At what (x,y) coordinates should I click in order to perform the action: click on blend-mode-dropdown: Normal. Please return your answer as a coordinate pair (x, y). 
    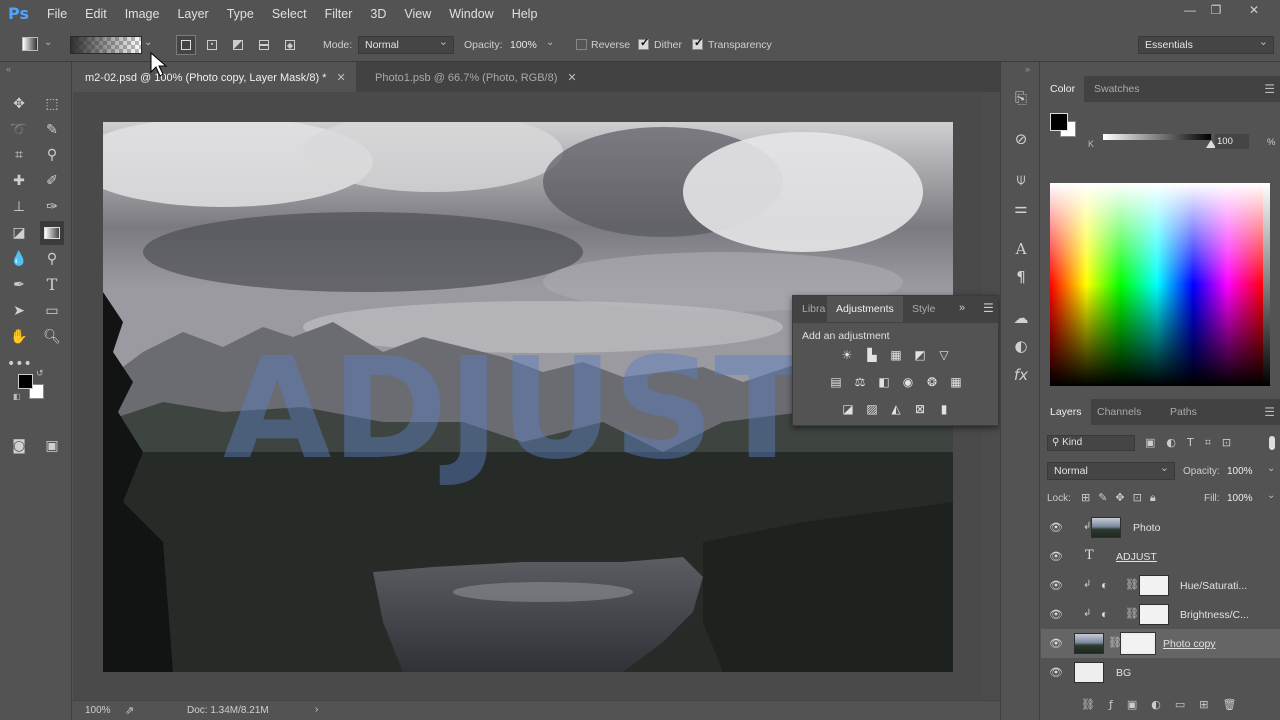
    Looking at the image, I should click on (1111, 470).